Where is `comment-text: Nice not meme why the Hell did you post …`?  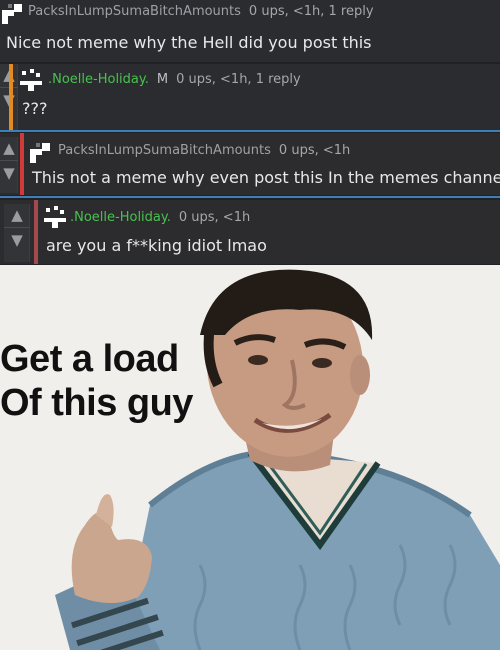
comment-text: Nice not meme why the Hell did you post … is located at coordinates (189, 42).